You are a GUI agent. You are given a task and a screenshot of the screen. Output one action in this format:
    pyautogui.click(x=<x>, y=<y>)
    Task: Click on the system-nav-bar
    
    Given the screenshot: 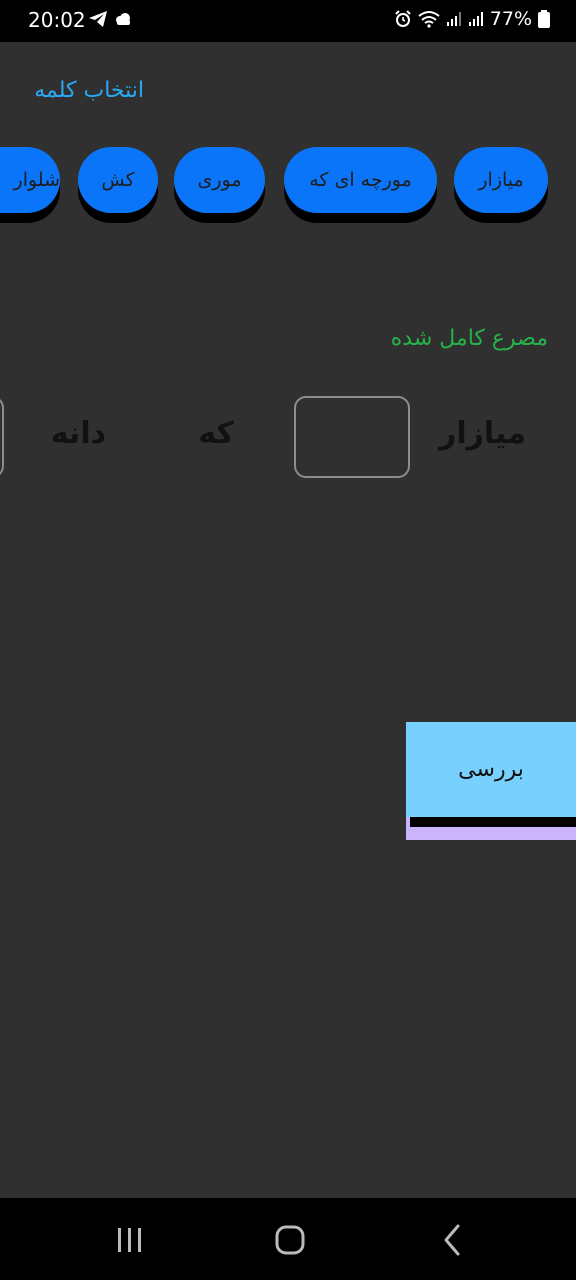 What is the action you would take?
    pyautogui.click(x=288, y=1239)
    